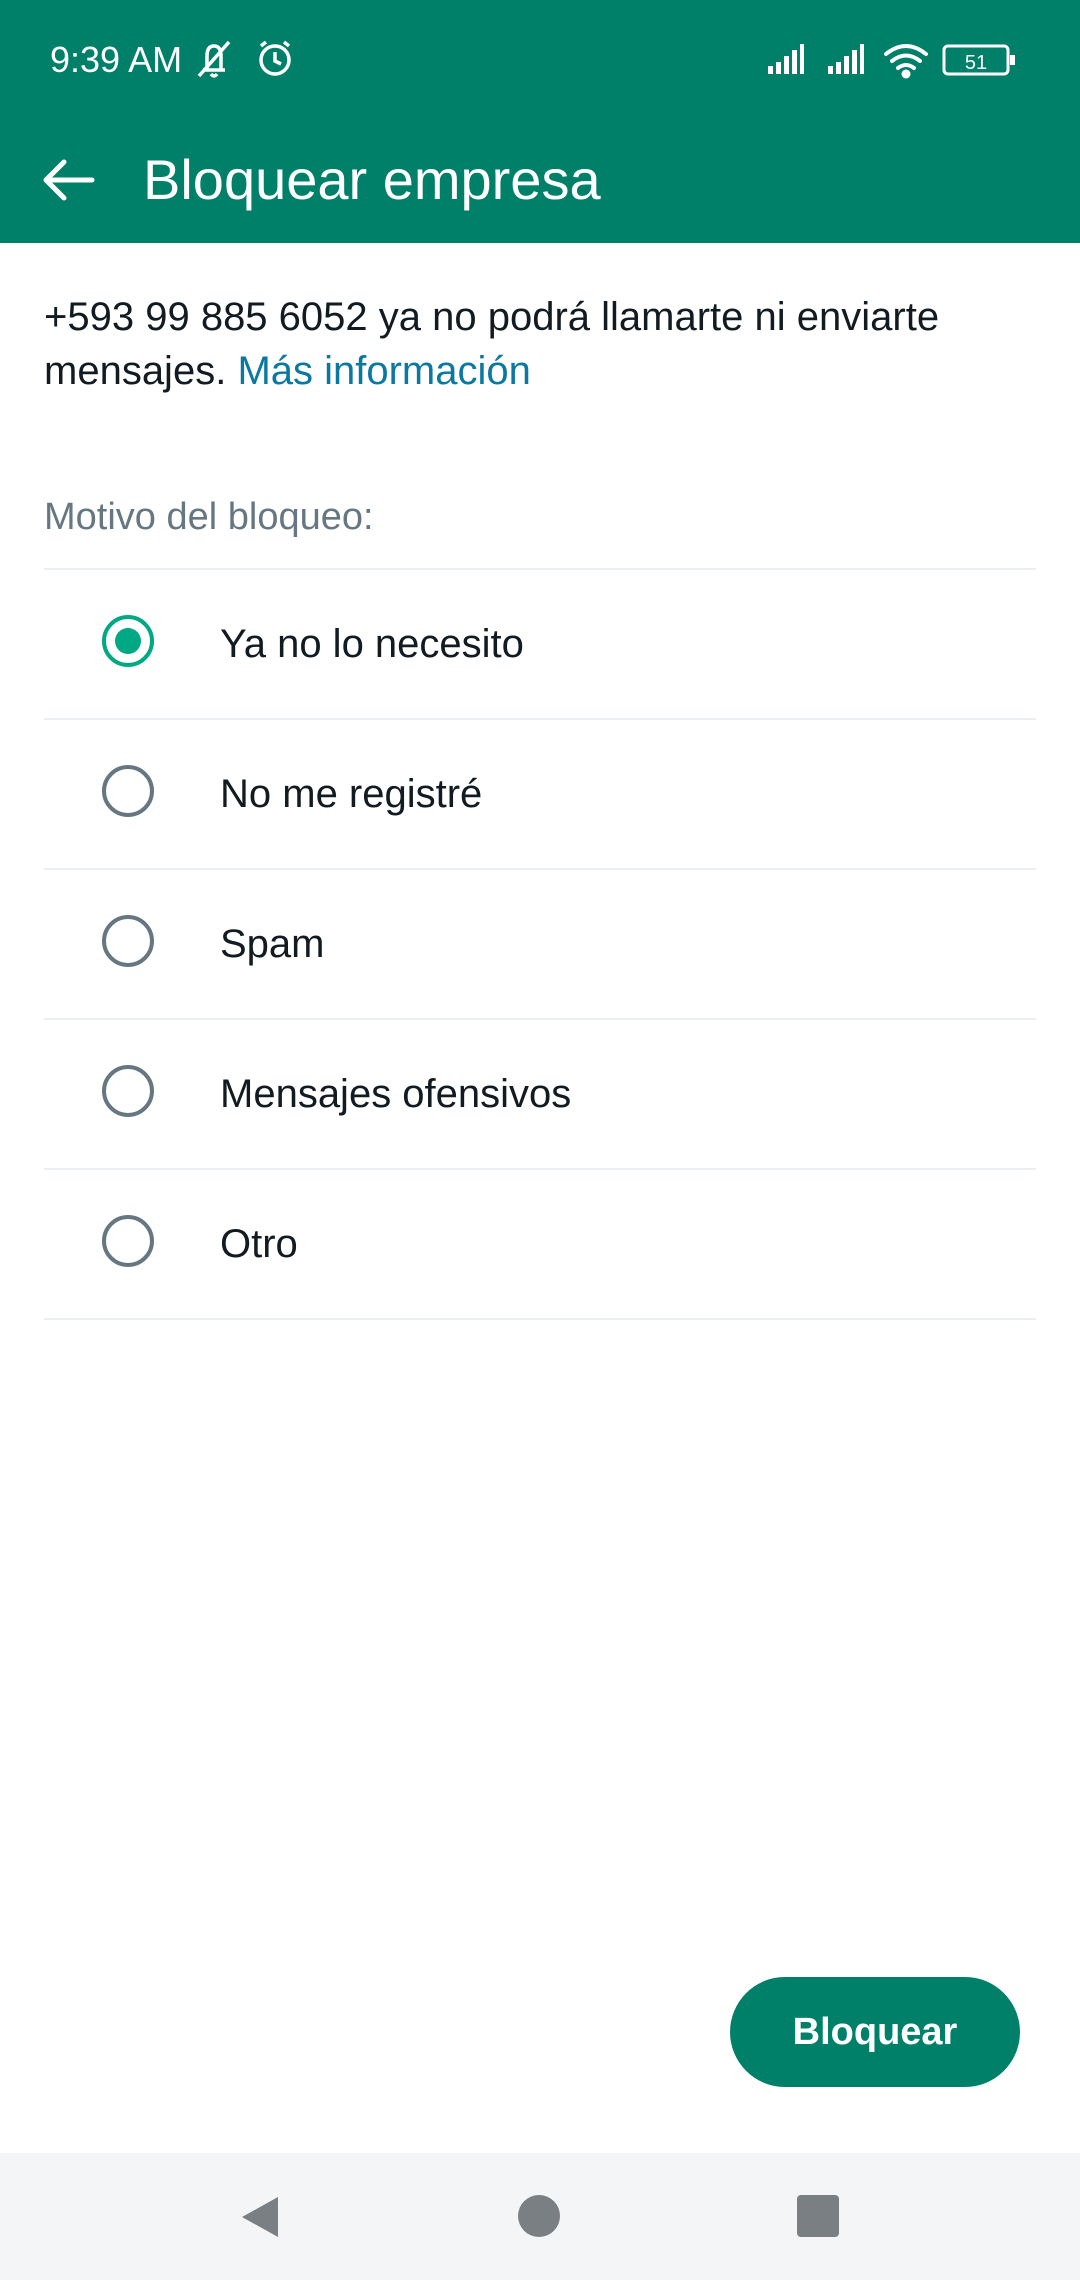 The image size is (1080, 2280). I want to click on status-time: 9:39 AM, so click(116, 59).